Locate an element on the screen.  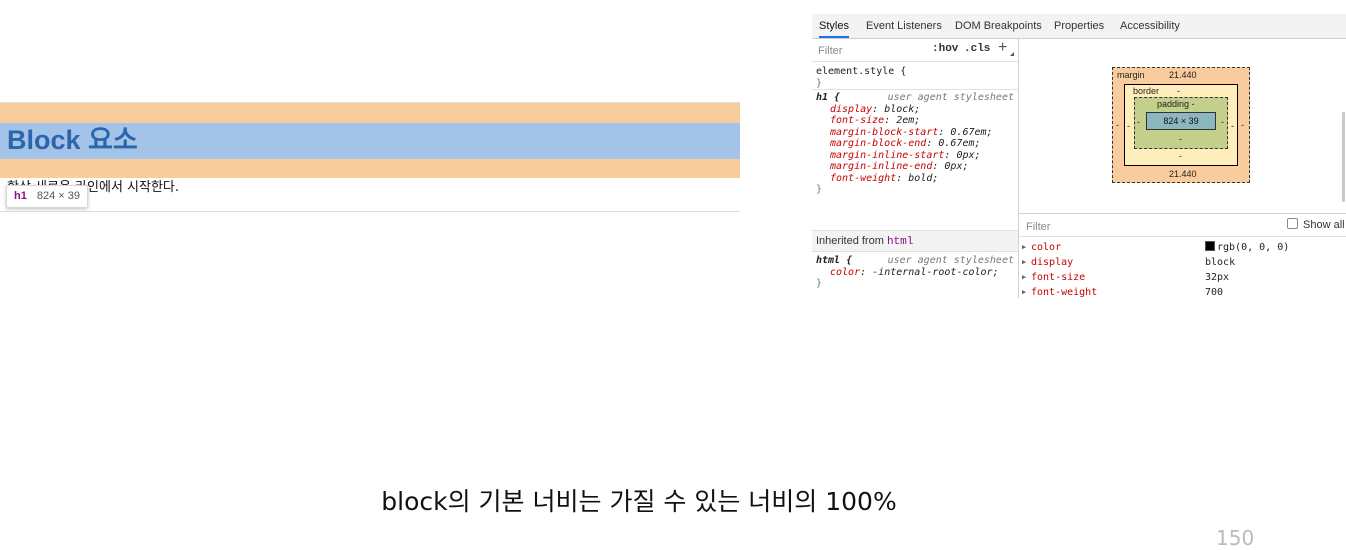
element-inspect-tooltip: h1 824 × 39 is located at coordinates (47, 196).